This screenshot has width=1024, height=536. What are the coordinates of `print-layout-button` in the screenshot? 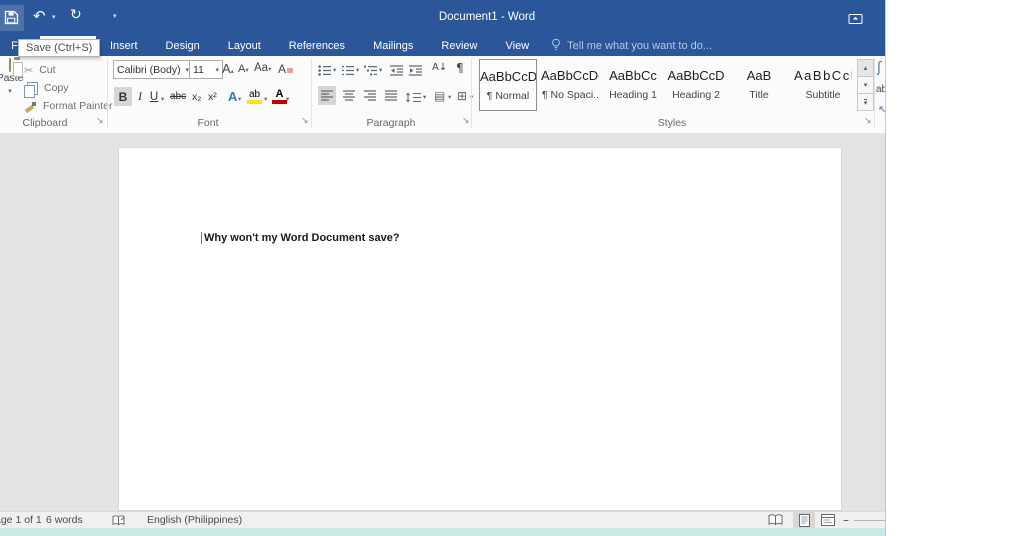 It's located at (804, 520).